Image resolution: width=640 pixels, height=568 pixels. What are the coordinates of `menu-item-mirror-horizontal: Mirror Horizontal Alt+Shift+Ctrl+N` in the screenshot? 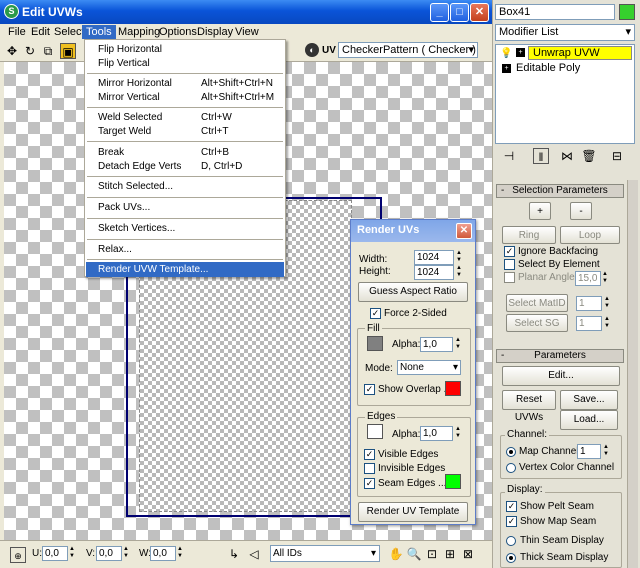 It's located at (185, 83).